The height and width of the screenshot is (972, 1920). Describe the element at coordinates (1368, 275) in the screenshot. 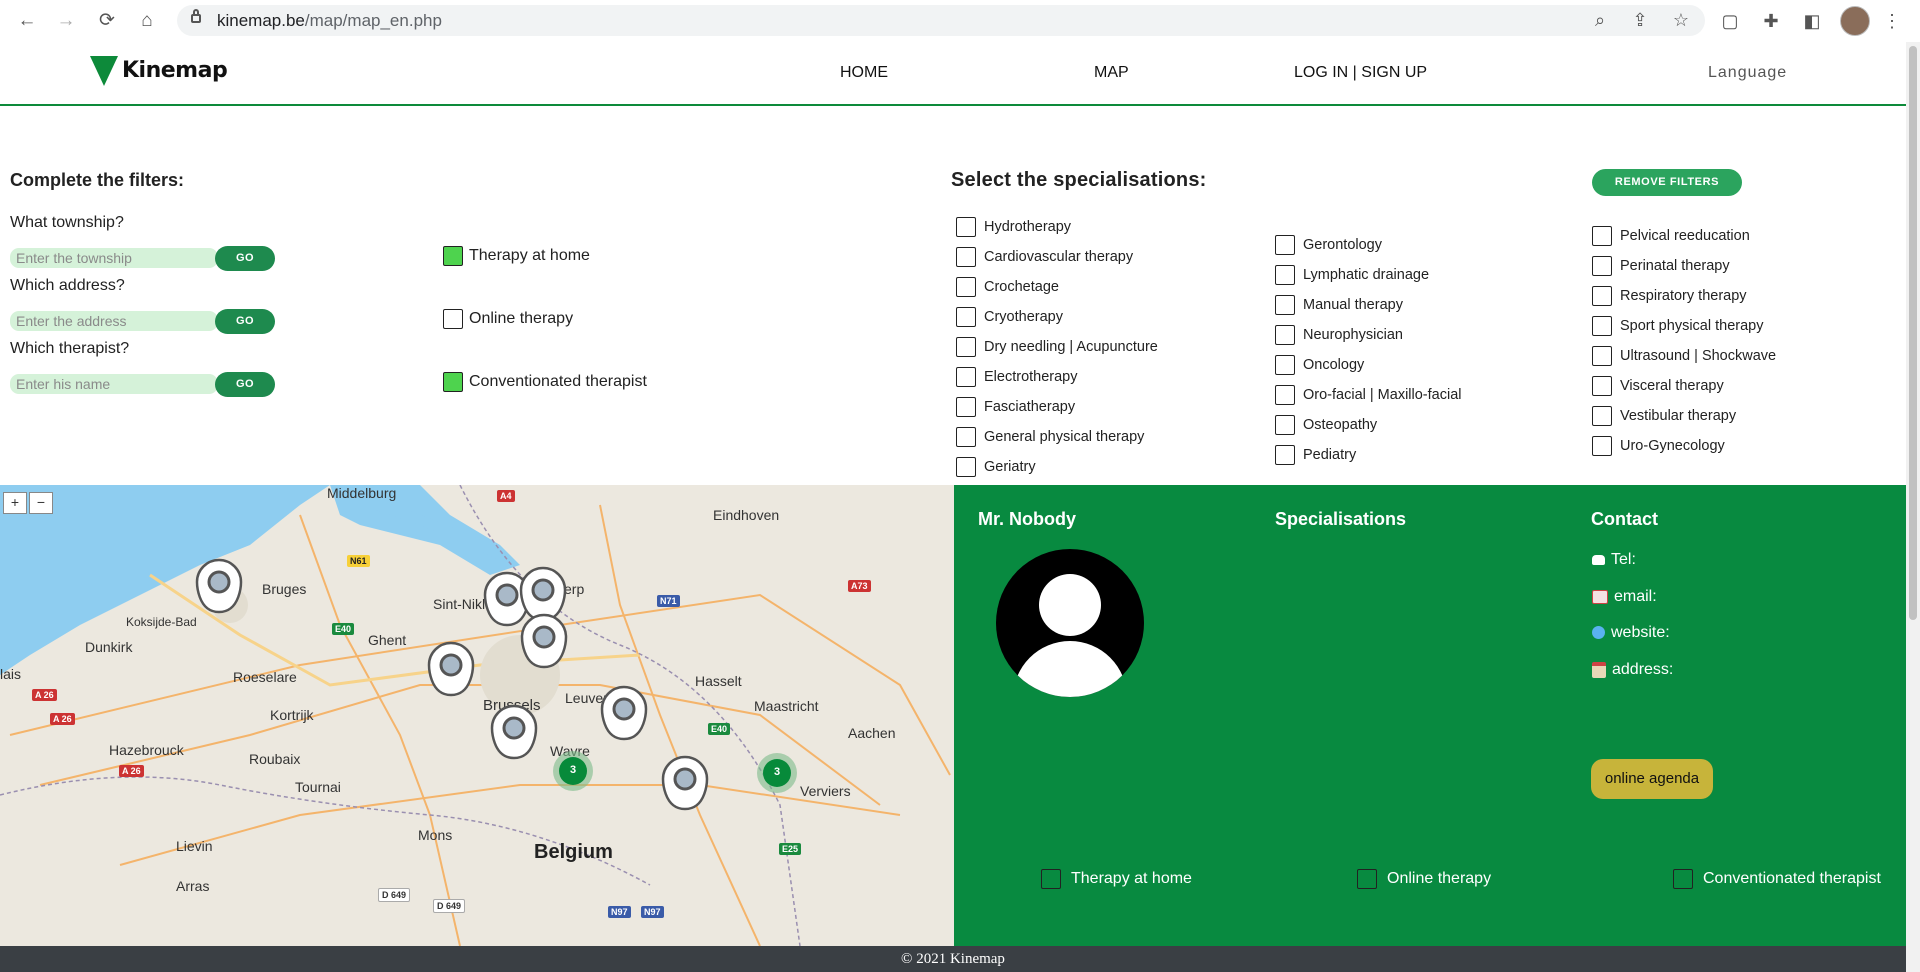

I see `spec-lymphatic-drainage: Lymphatic drainage` at that location.